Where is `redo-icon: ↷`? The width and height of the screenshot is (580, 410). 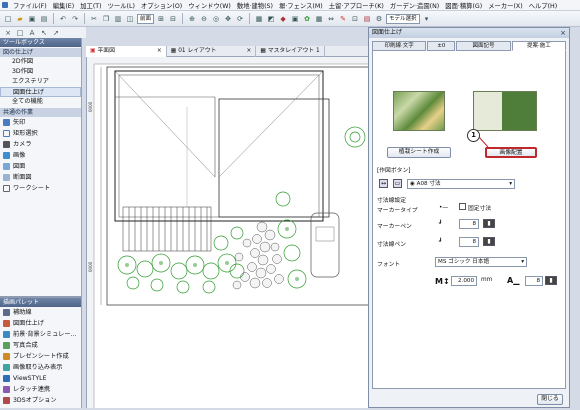
redo-icon: ↷ is located at coordinates (75, 19).